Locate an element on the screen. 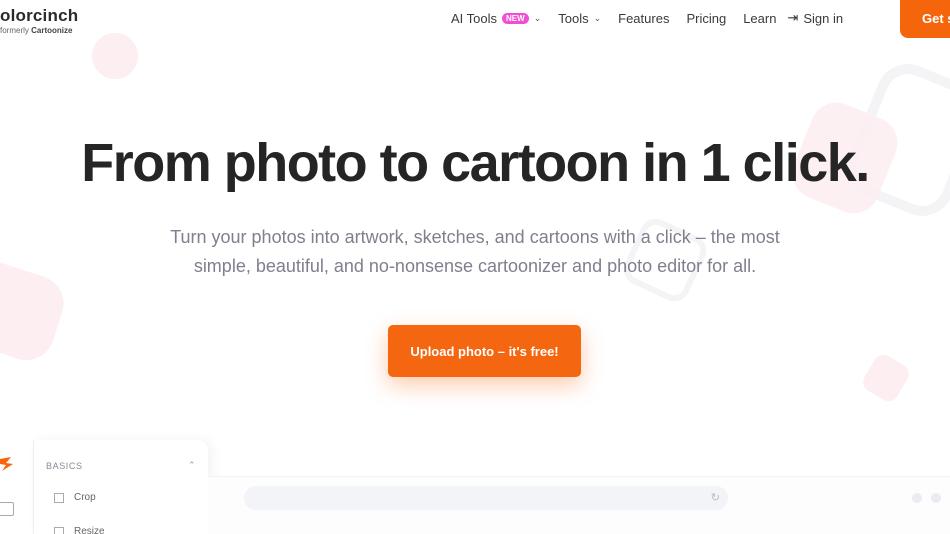 This screenshot has height=534, width=950. tools-panel: BASICS ⌃ Crop Resize is located at coordinates (121, 487).